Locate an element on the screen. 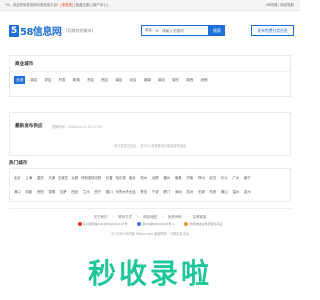  city-link: 沈阳 is located at coordinates (98, 177).